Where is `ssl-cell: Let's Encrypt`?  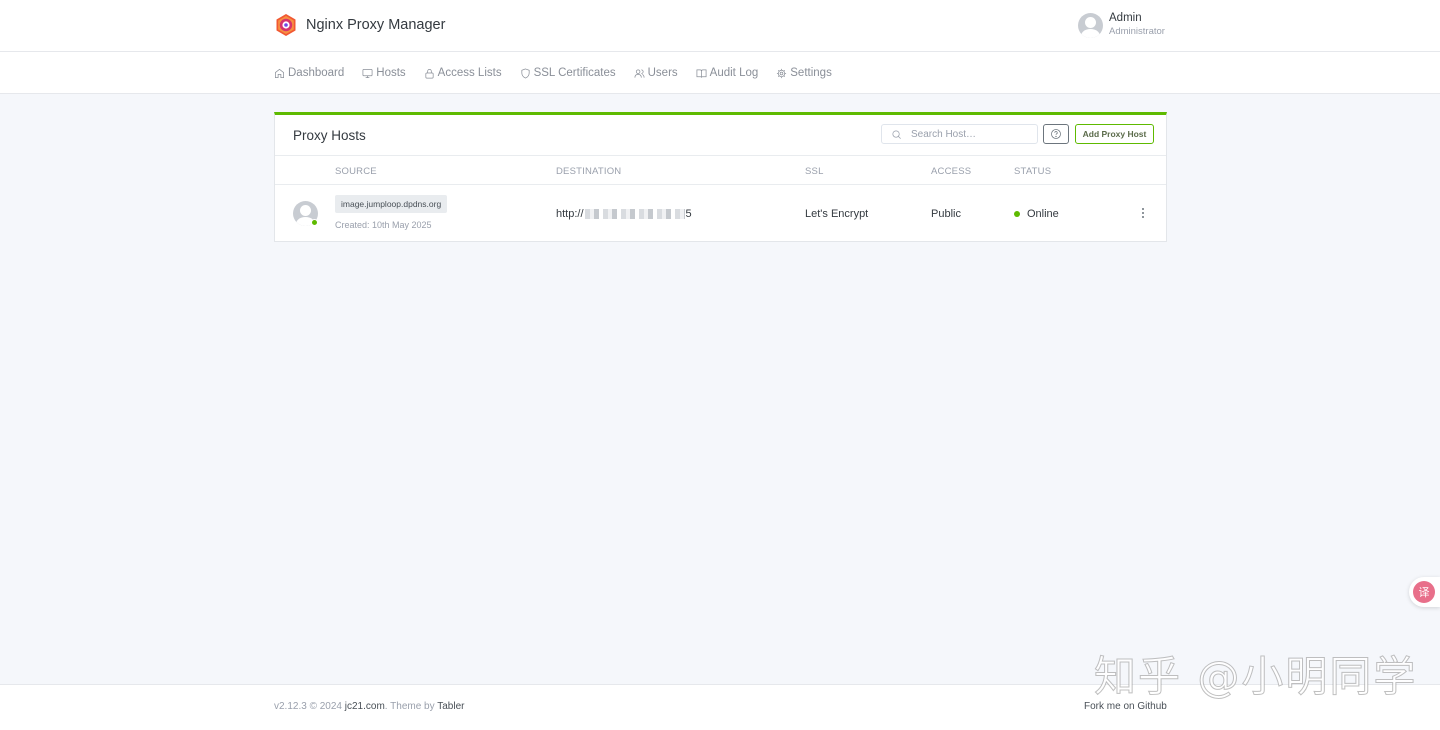
ssl-cell: Let's Encrypt is located at coordinates (837, 214).